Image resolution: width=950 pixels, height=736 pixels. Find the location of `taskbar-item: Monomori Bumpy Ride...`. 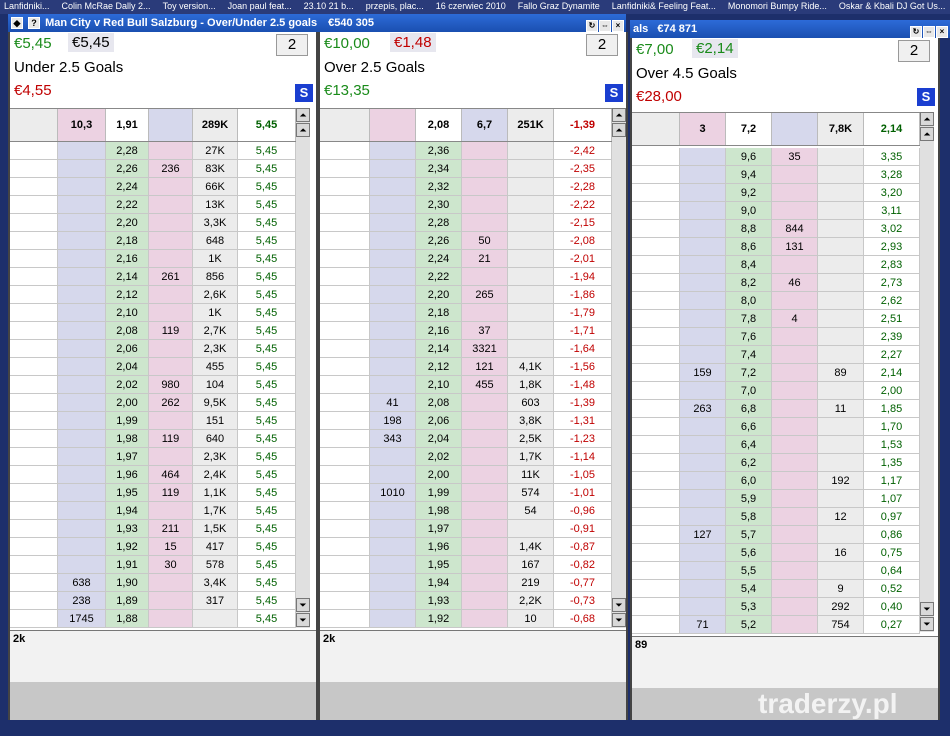

taskbar-item: Monomori Bumpy Ride... is located at coordinates (777, 6).